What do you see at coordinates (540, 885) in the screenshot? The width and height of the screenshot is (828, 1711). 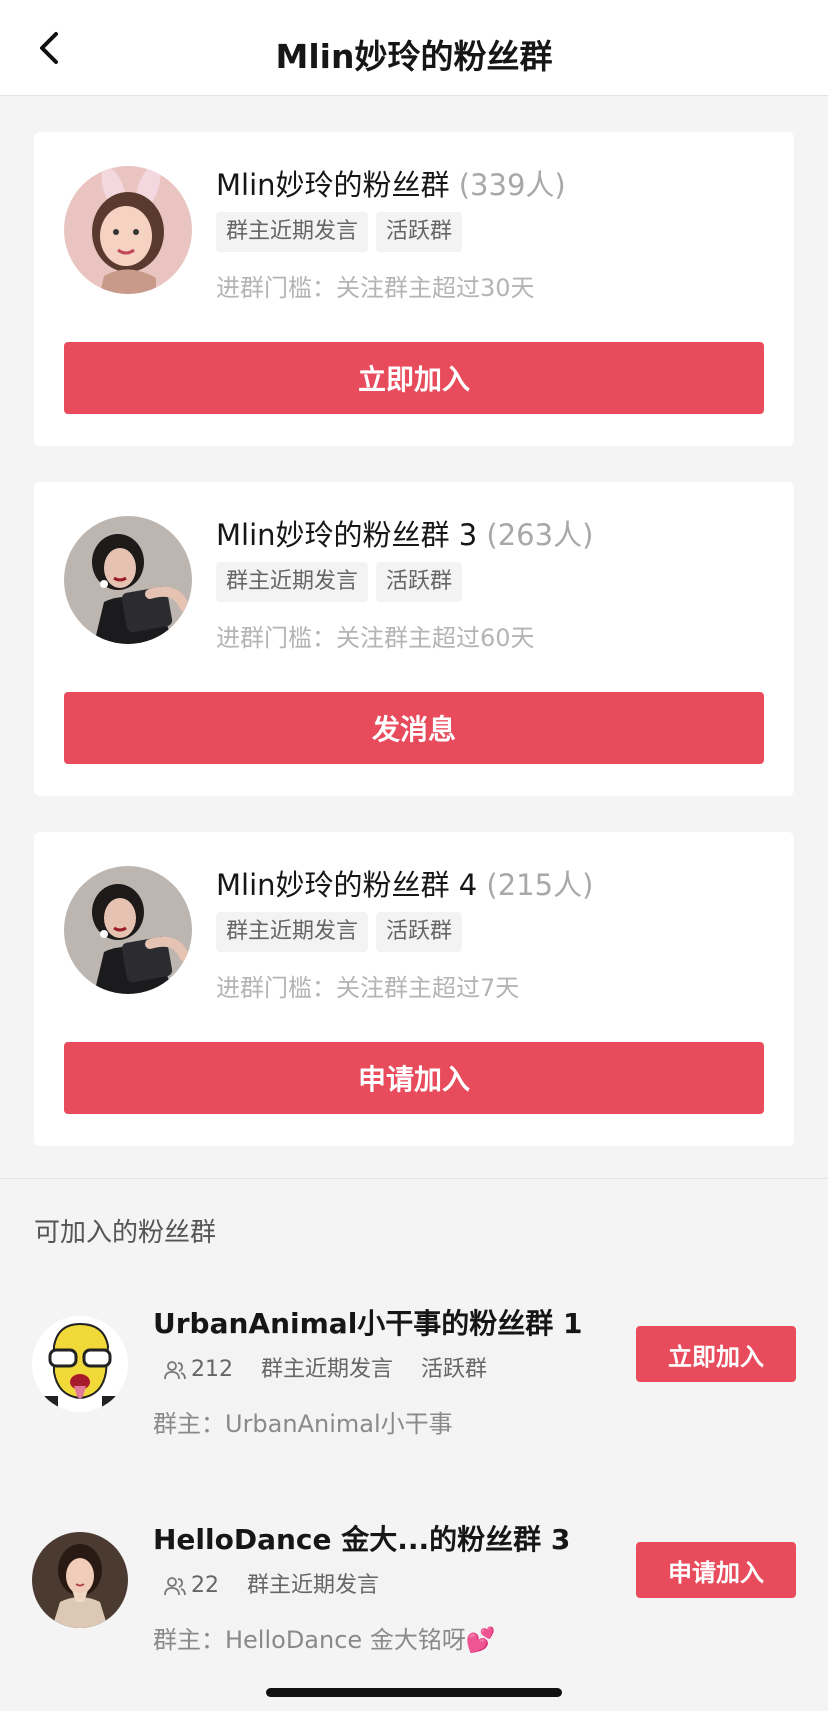 I see `member-count: (215人)` at bounding box center [540, 885].